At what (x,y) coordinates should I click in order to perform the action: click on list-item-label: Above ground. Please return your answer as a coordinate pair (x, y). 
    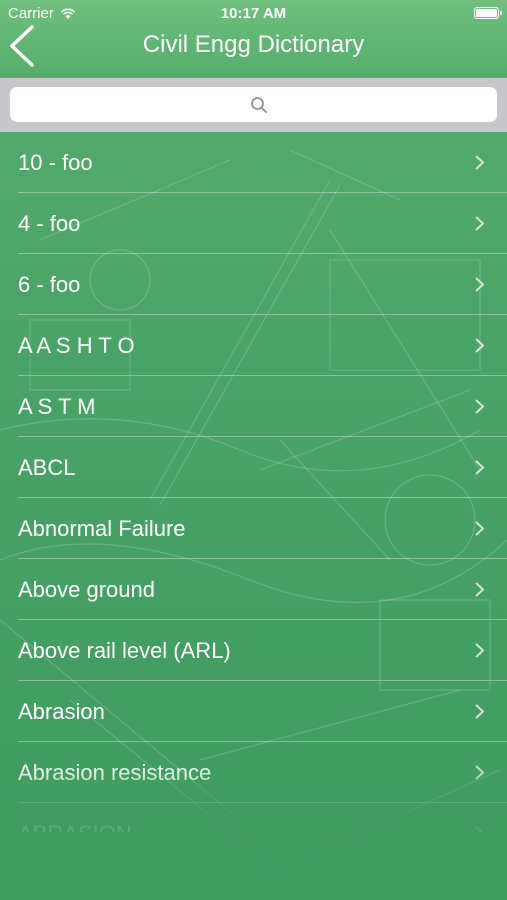
    Looking at the image, I should click on (86, 589).